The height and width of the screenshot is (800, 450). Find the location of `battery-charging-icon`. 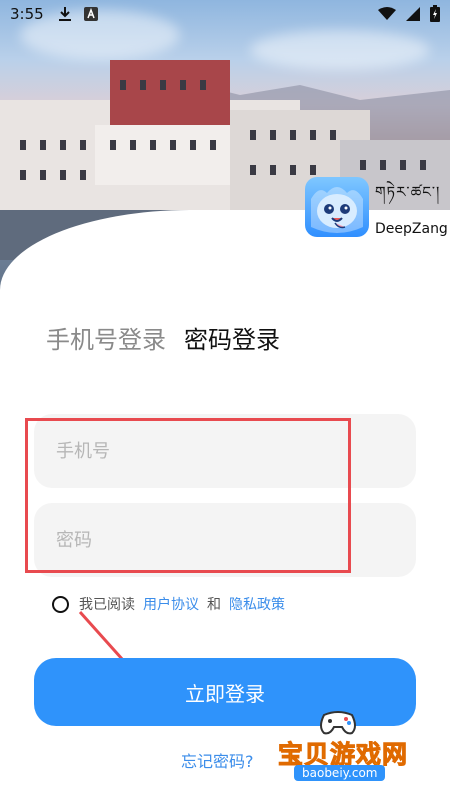

battery-charging-icon is located at coordinates (435, 13).